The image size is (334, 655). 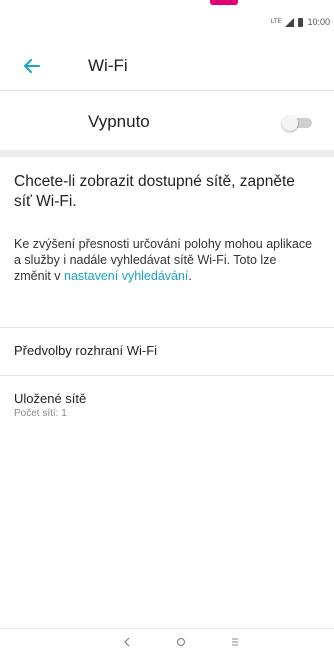 I want to click on brand-mark, so click(x=224, y=2).